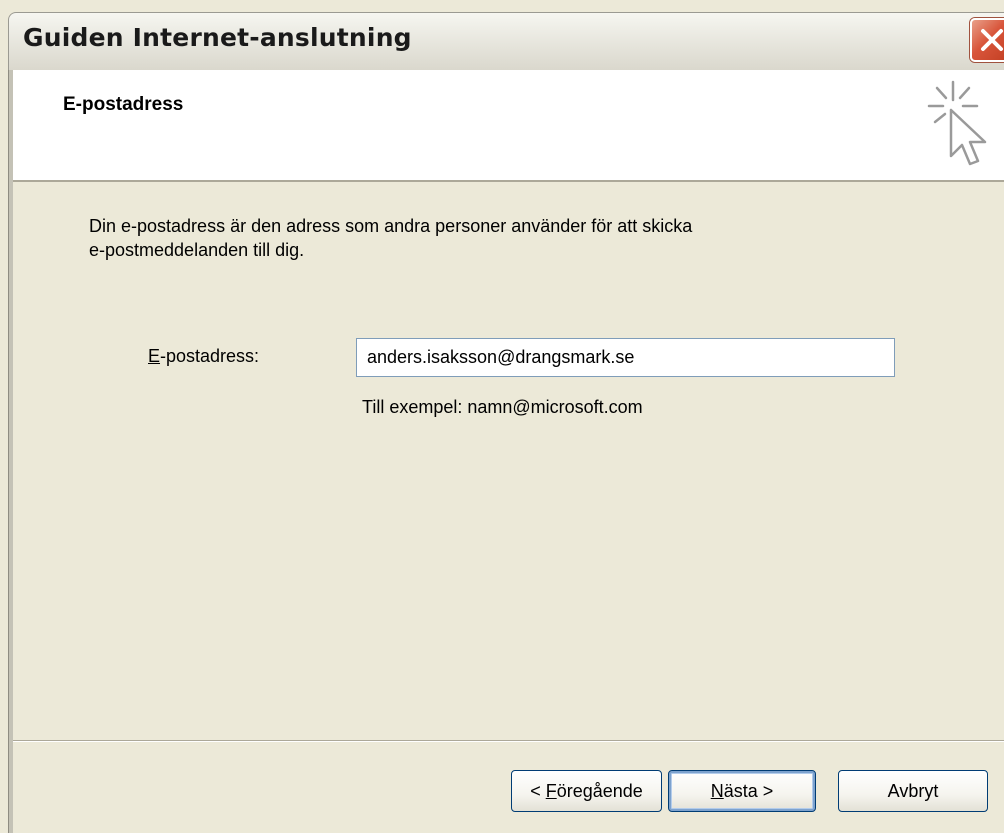  I want to click on example-hint: Till exempel: namn@microsoft.com, so click(502, 407).